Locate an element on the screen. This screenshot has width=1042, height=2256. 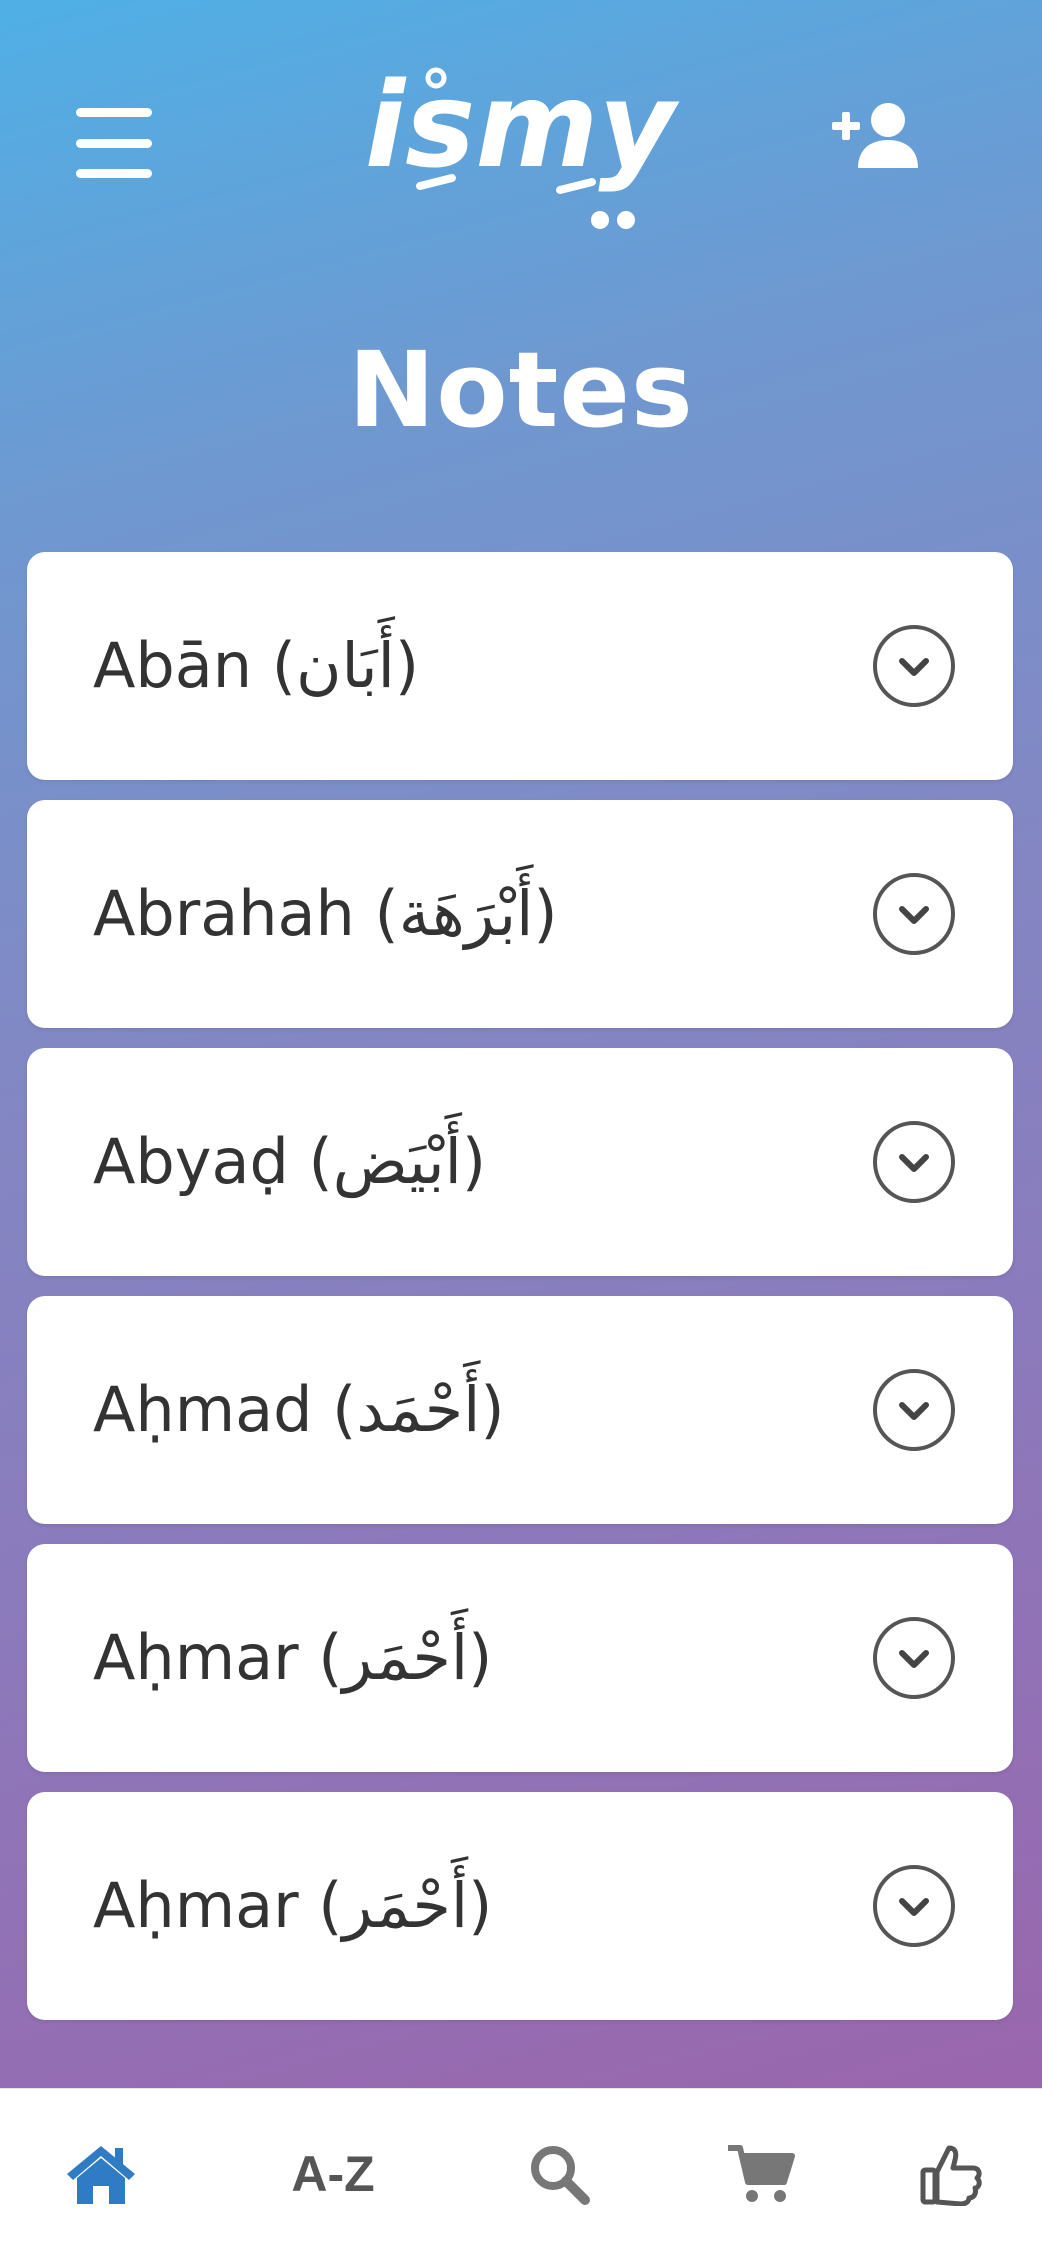
note-label: Aḥmad (أَحْمَد) is located at coordinates (299, 1409).